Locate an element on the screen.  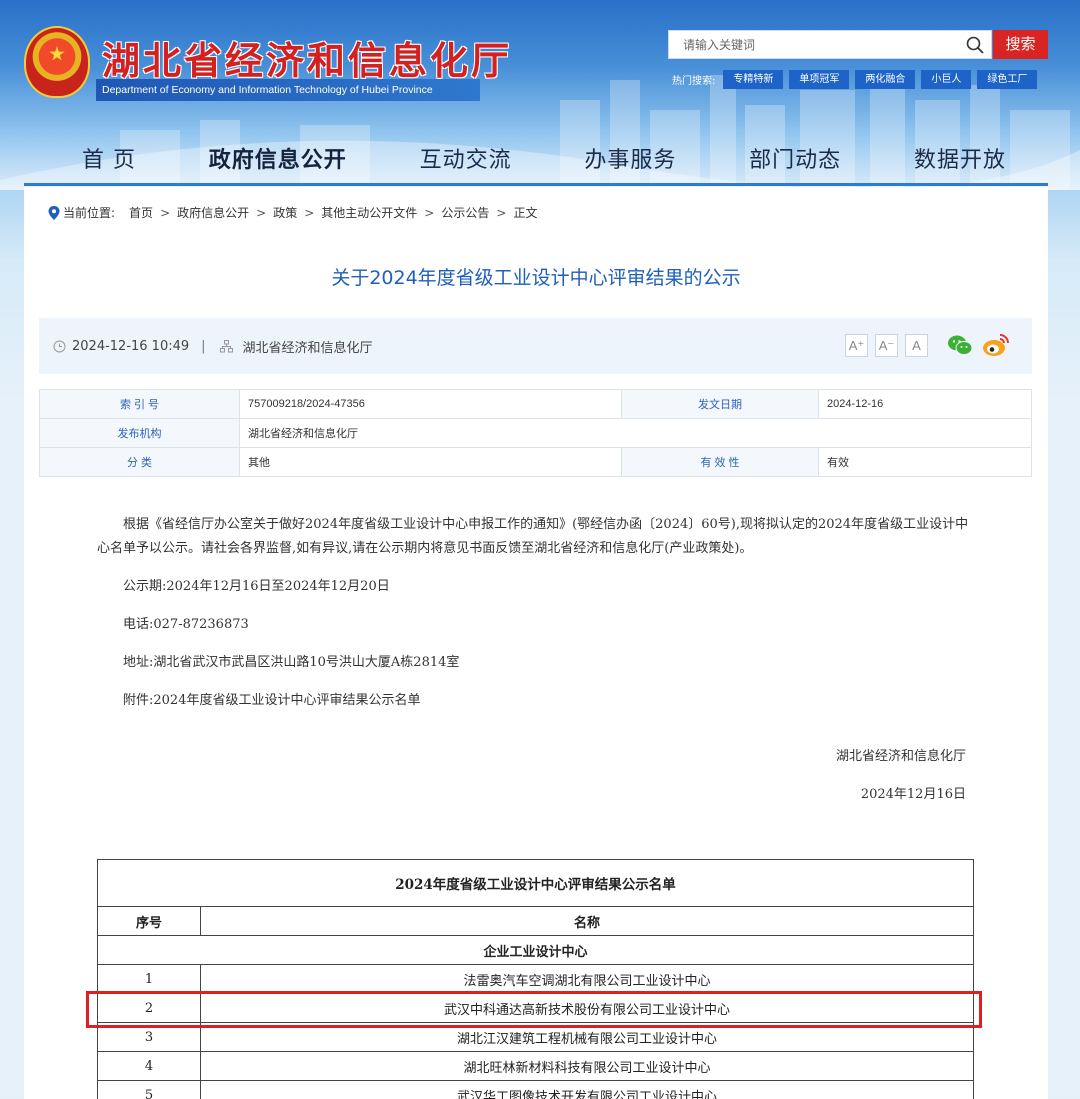
publish-datetime: 2024-12-16 10:49 is located at coordinates (131, 346).